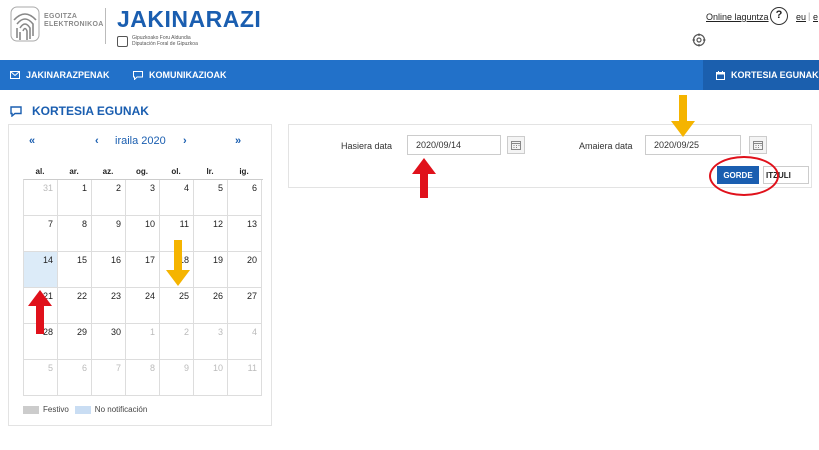  What do you see at coordinates (41, 198) in the screenshot?
I see `calendar-day: 31` at bounding box center [41, 198].